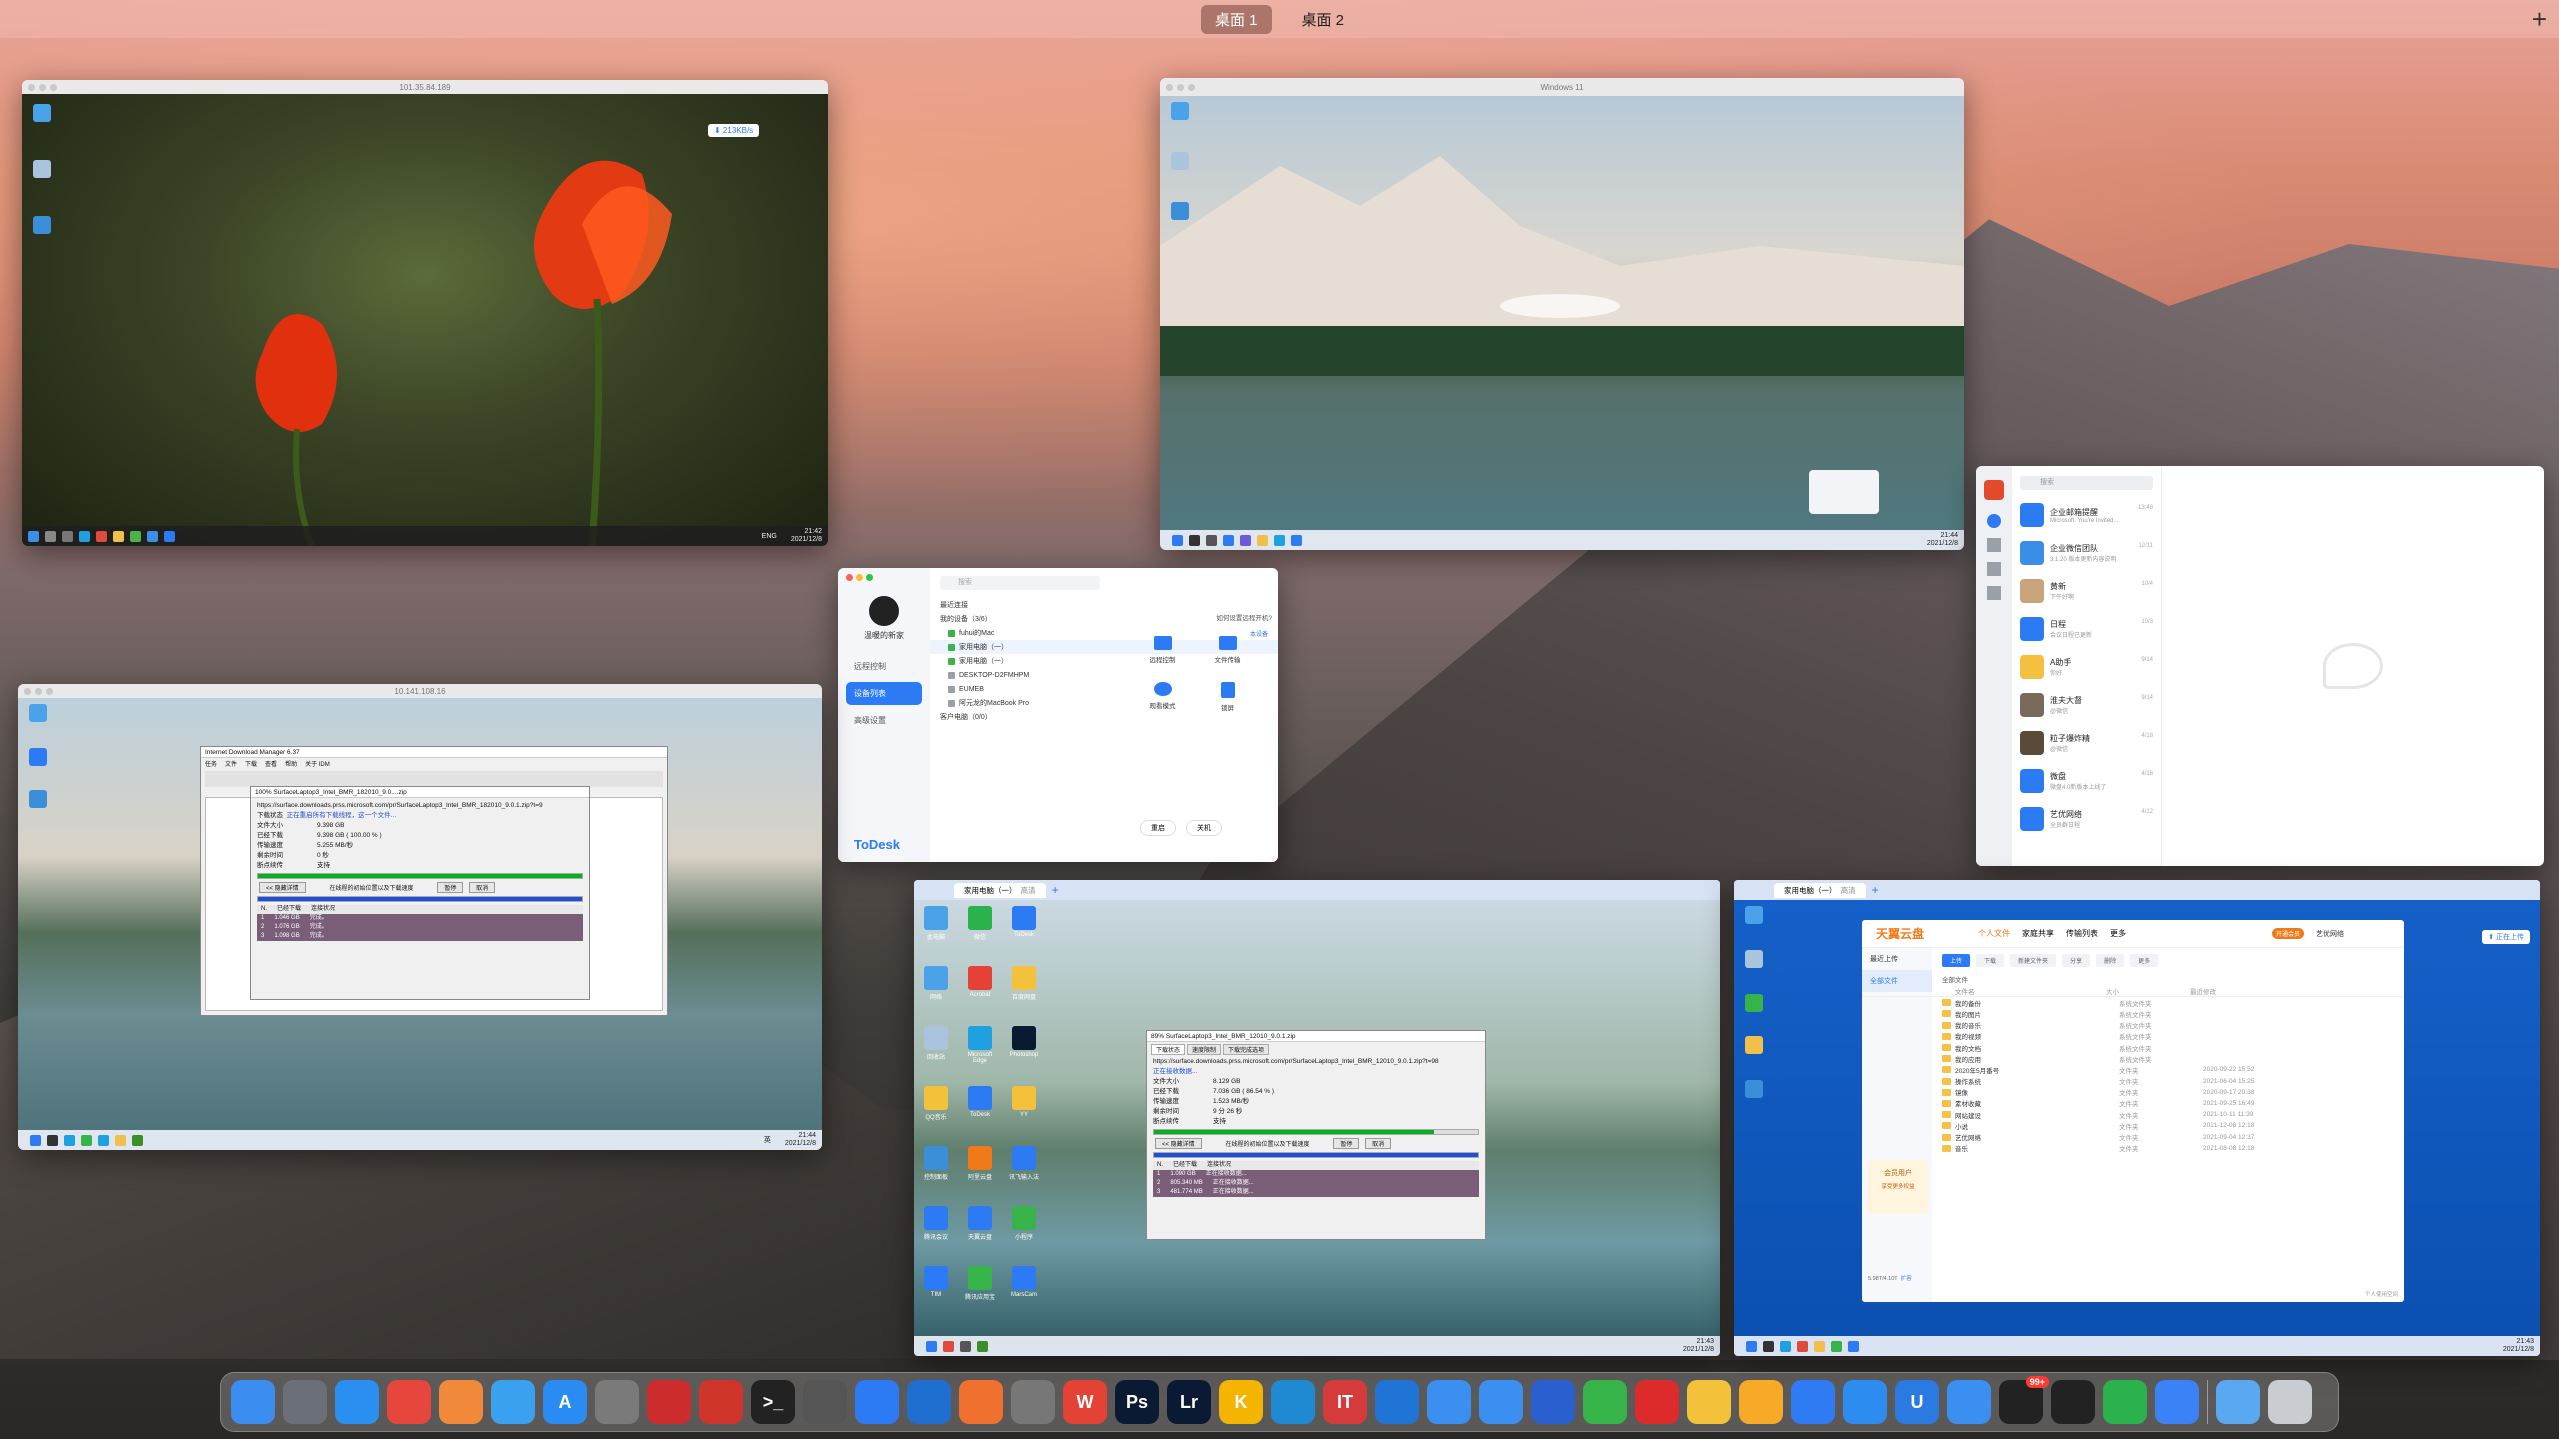 This screenshot has width=2559, height=1439. What do you see at coordinates (69, 1140) in the screenshot?
I see `edge-icon` at bounding box center [69, 1140].